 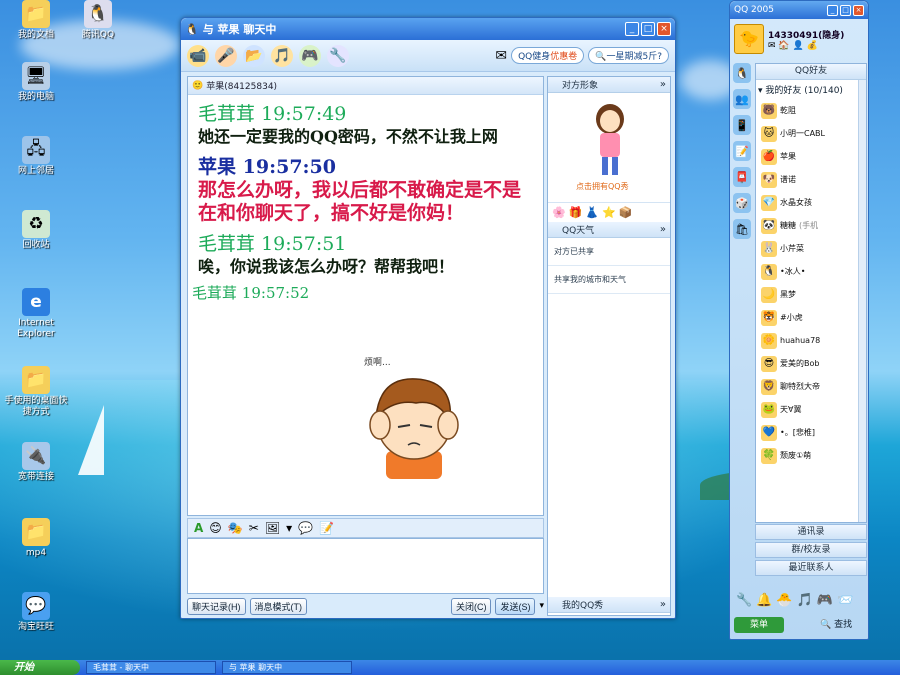 I want to click on video-icon: 📹, so click(x=198, y=55).